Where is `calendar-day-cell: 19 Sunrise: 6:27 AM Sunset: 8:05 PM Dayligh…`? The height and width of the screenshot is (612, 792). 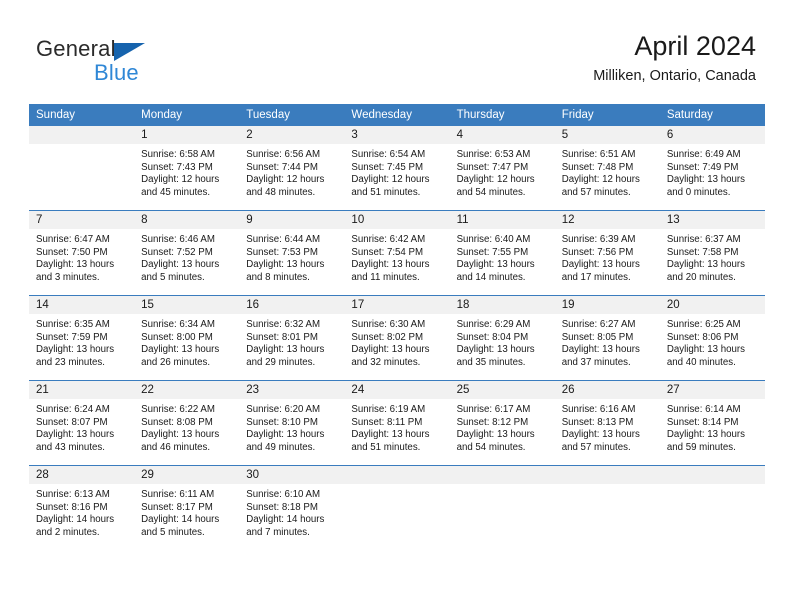
calendar-day-cell: 19 Sunrise: 6:27 AM Sunset: 8:05 PM Dayligh… is located at coordinates (607, 338).